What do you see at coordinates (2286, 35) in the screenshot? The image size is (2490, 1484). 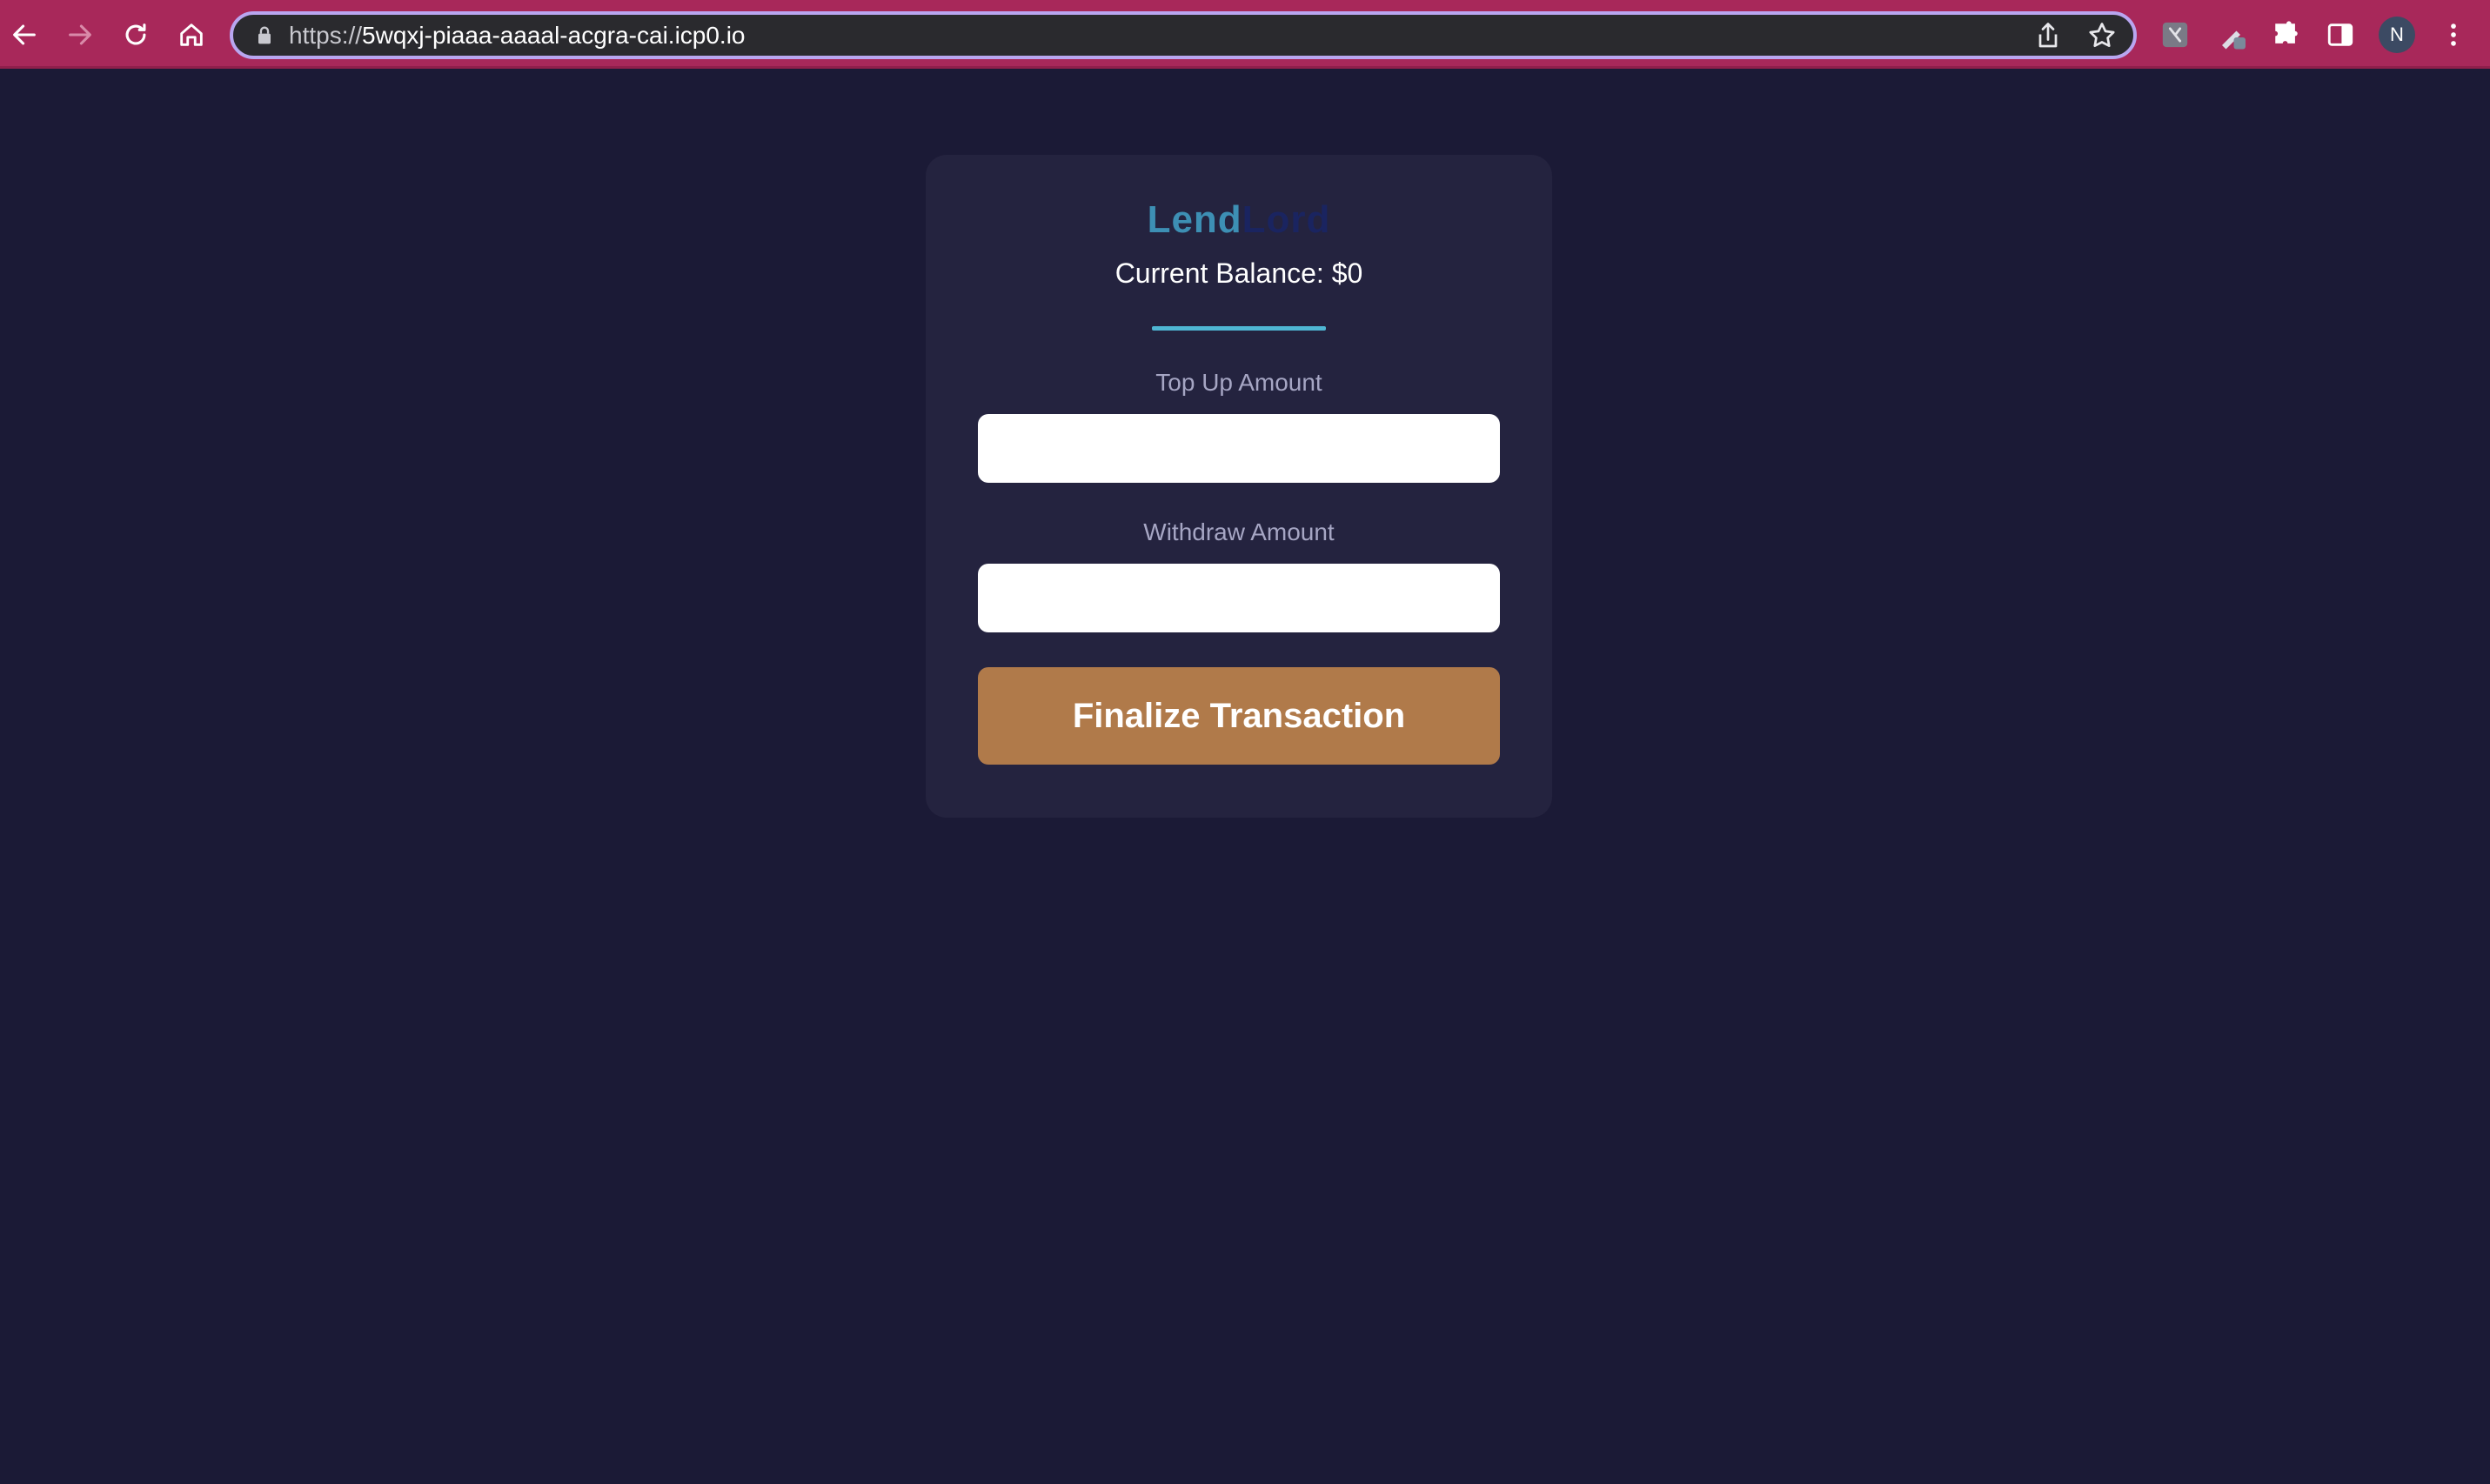 I see `puzzle-icon` at bounding box center [2286, 35].